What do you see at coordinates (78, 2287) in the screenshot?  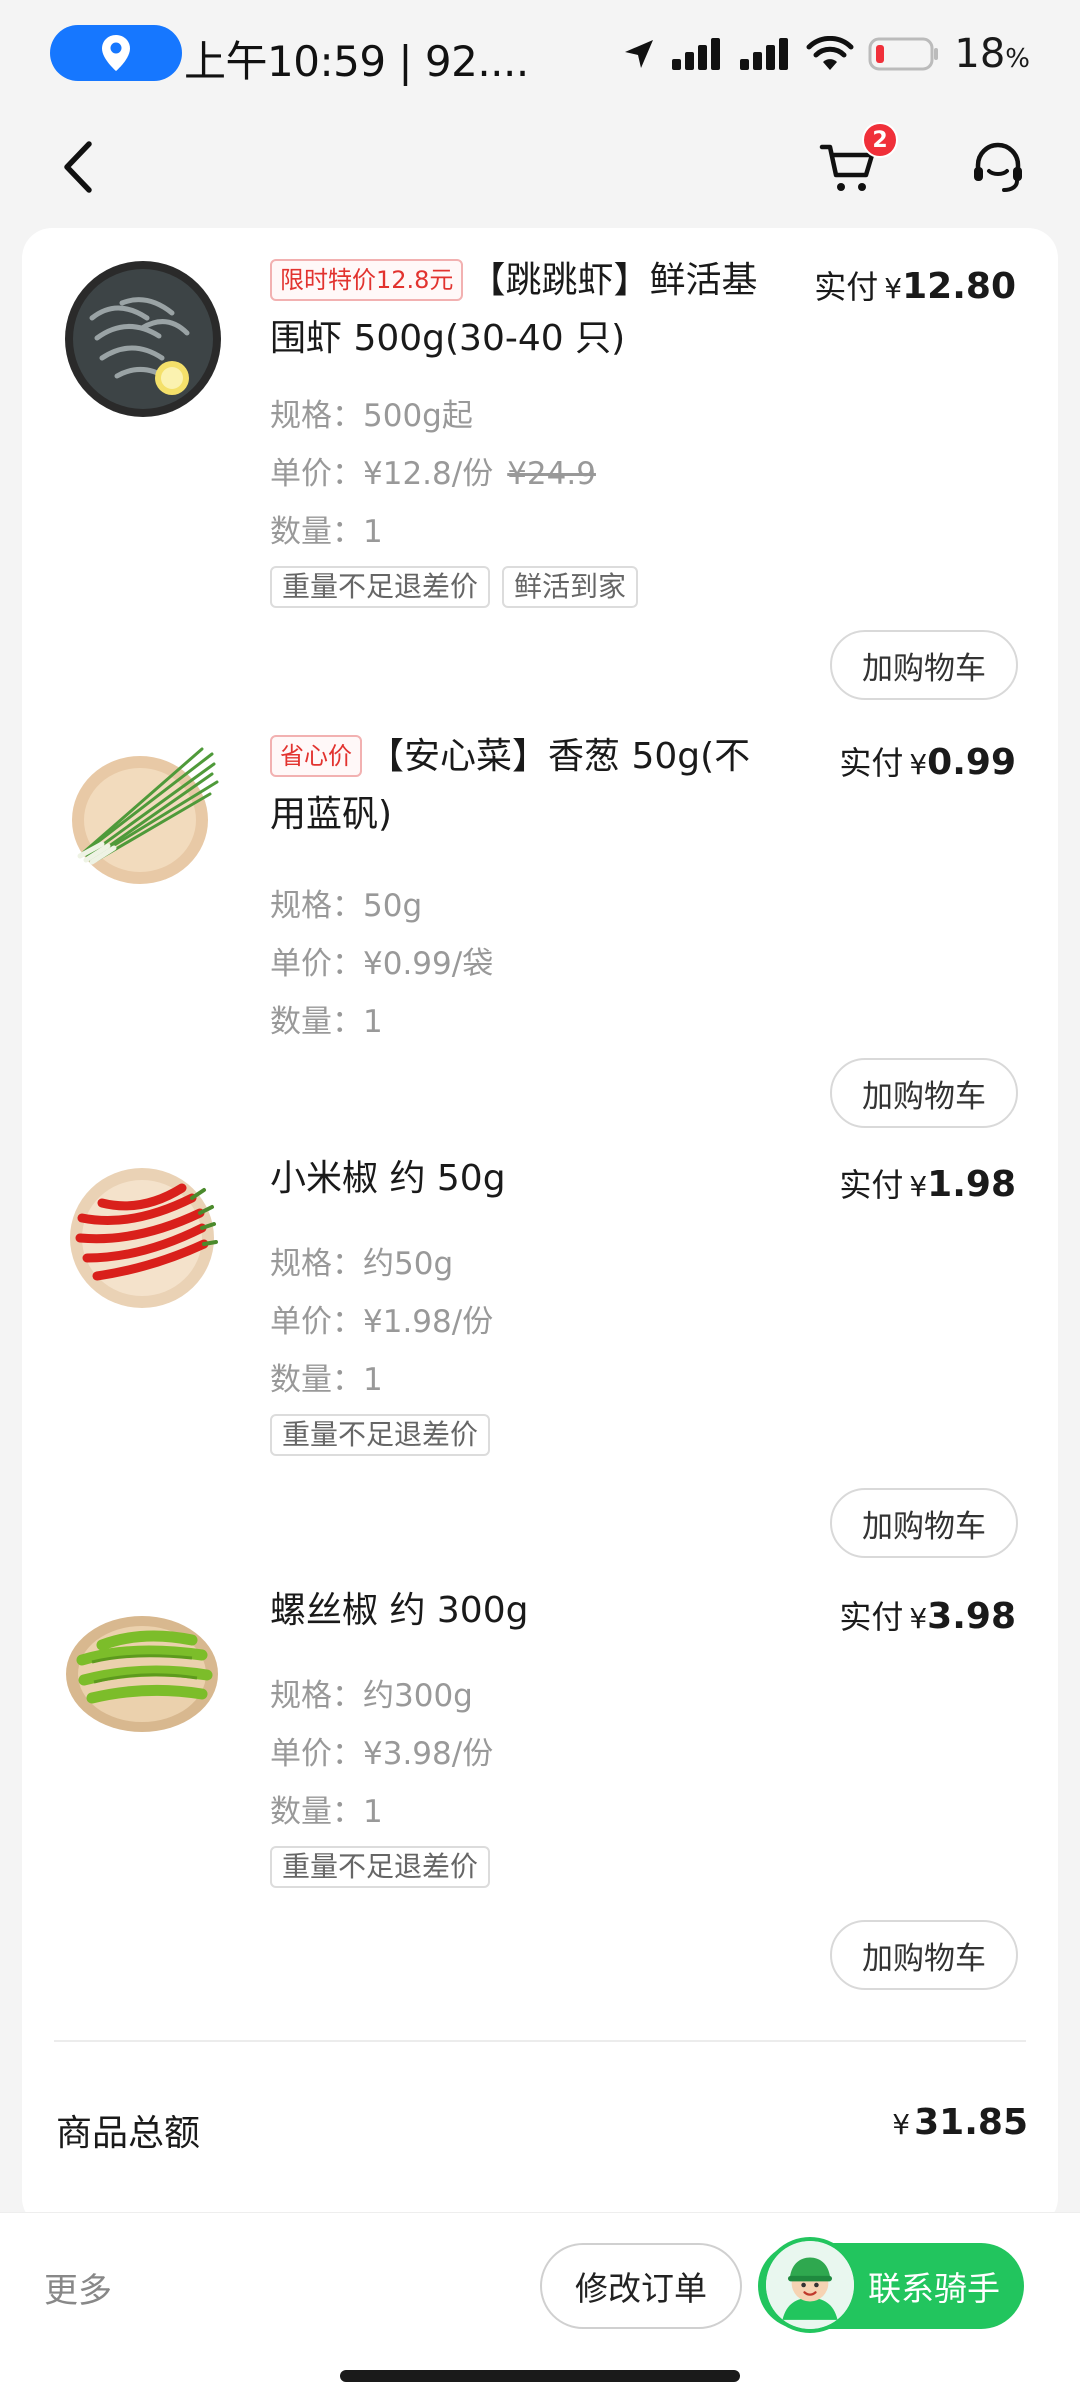 I see `more-button: 更多` at bounding box center [78, 2287].